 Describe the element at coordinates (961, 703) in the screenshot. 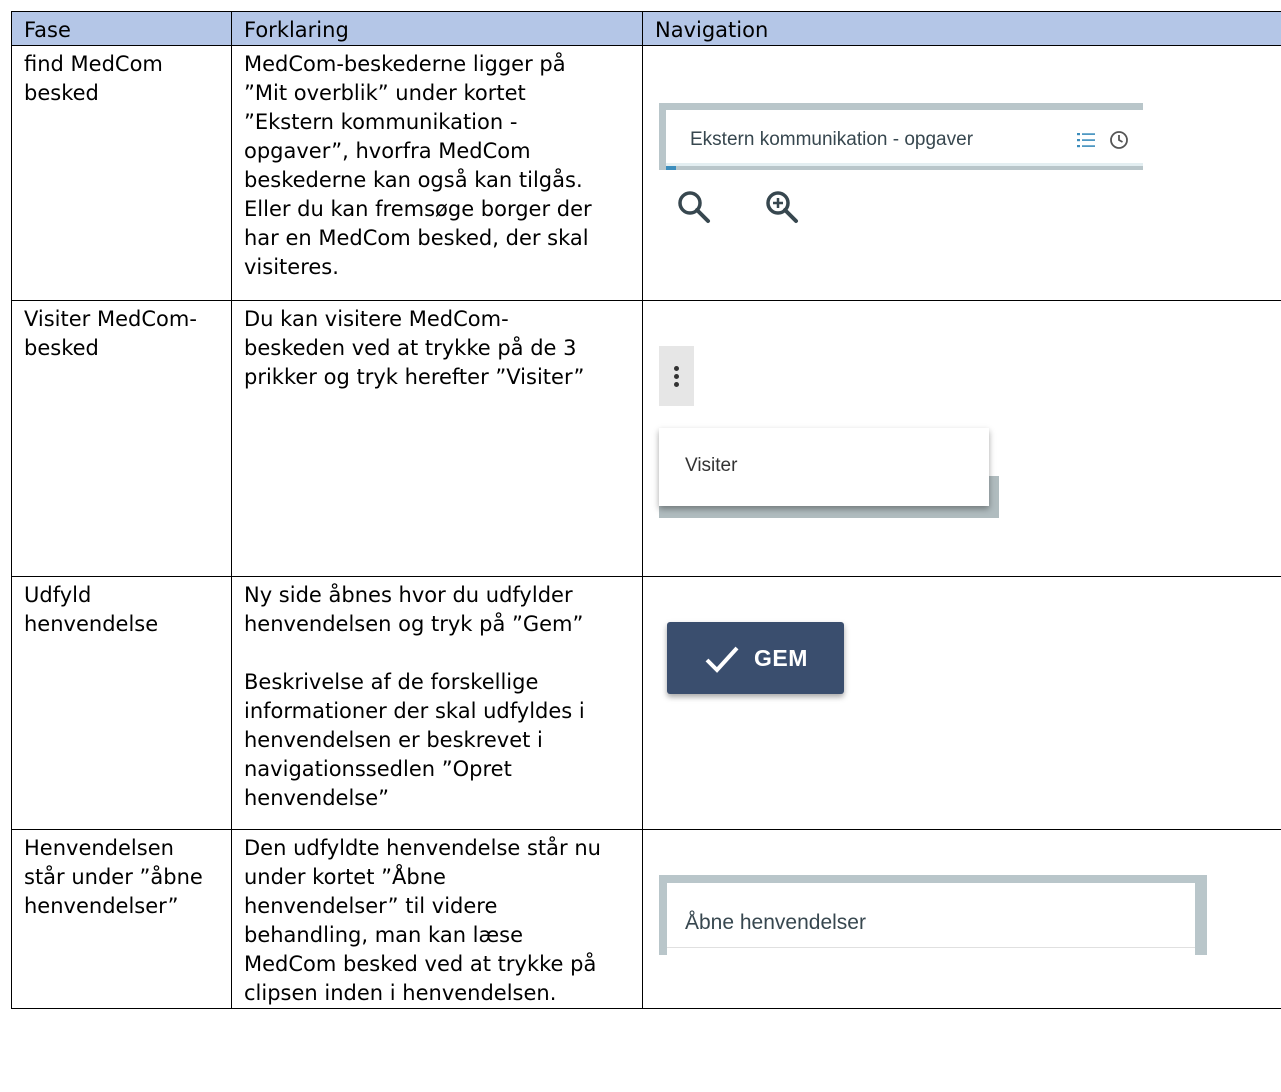

I see `navigation-cell: GEM` at that location.